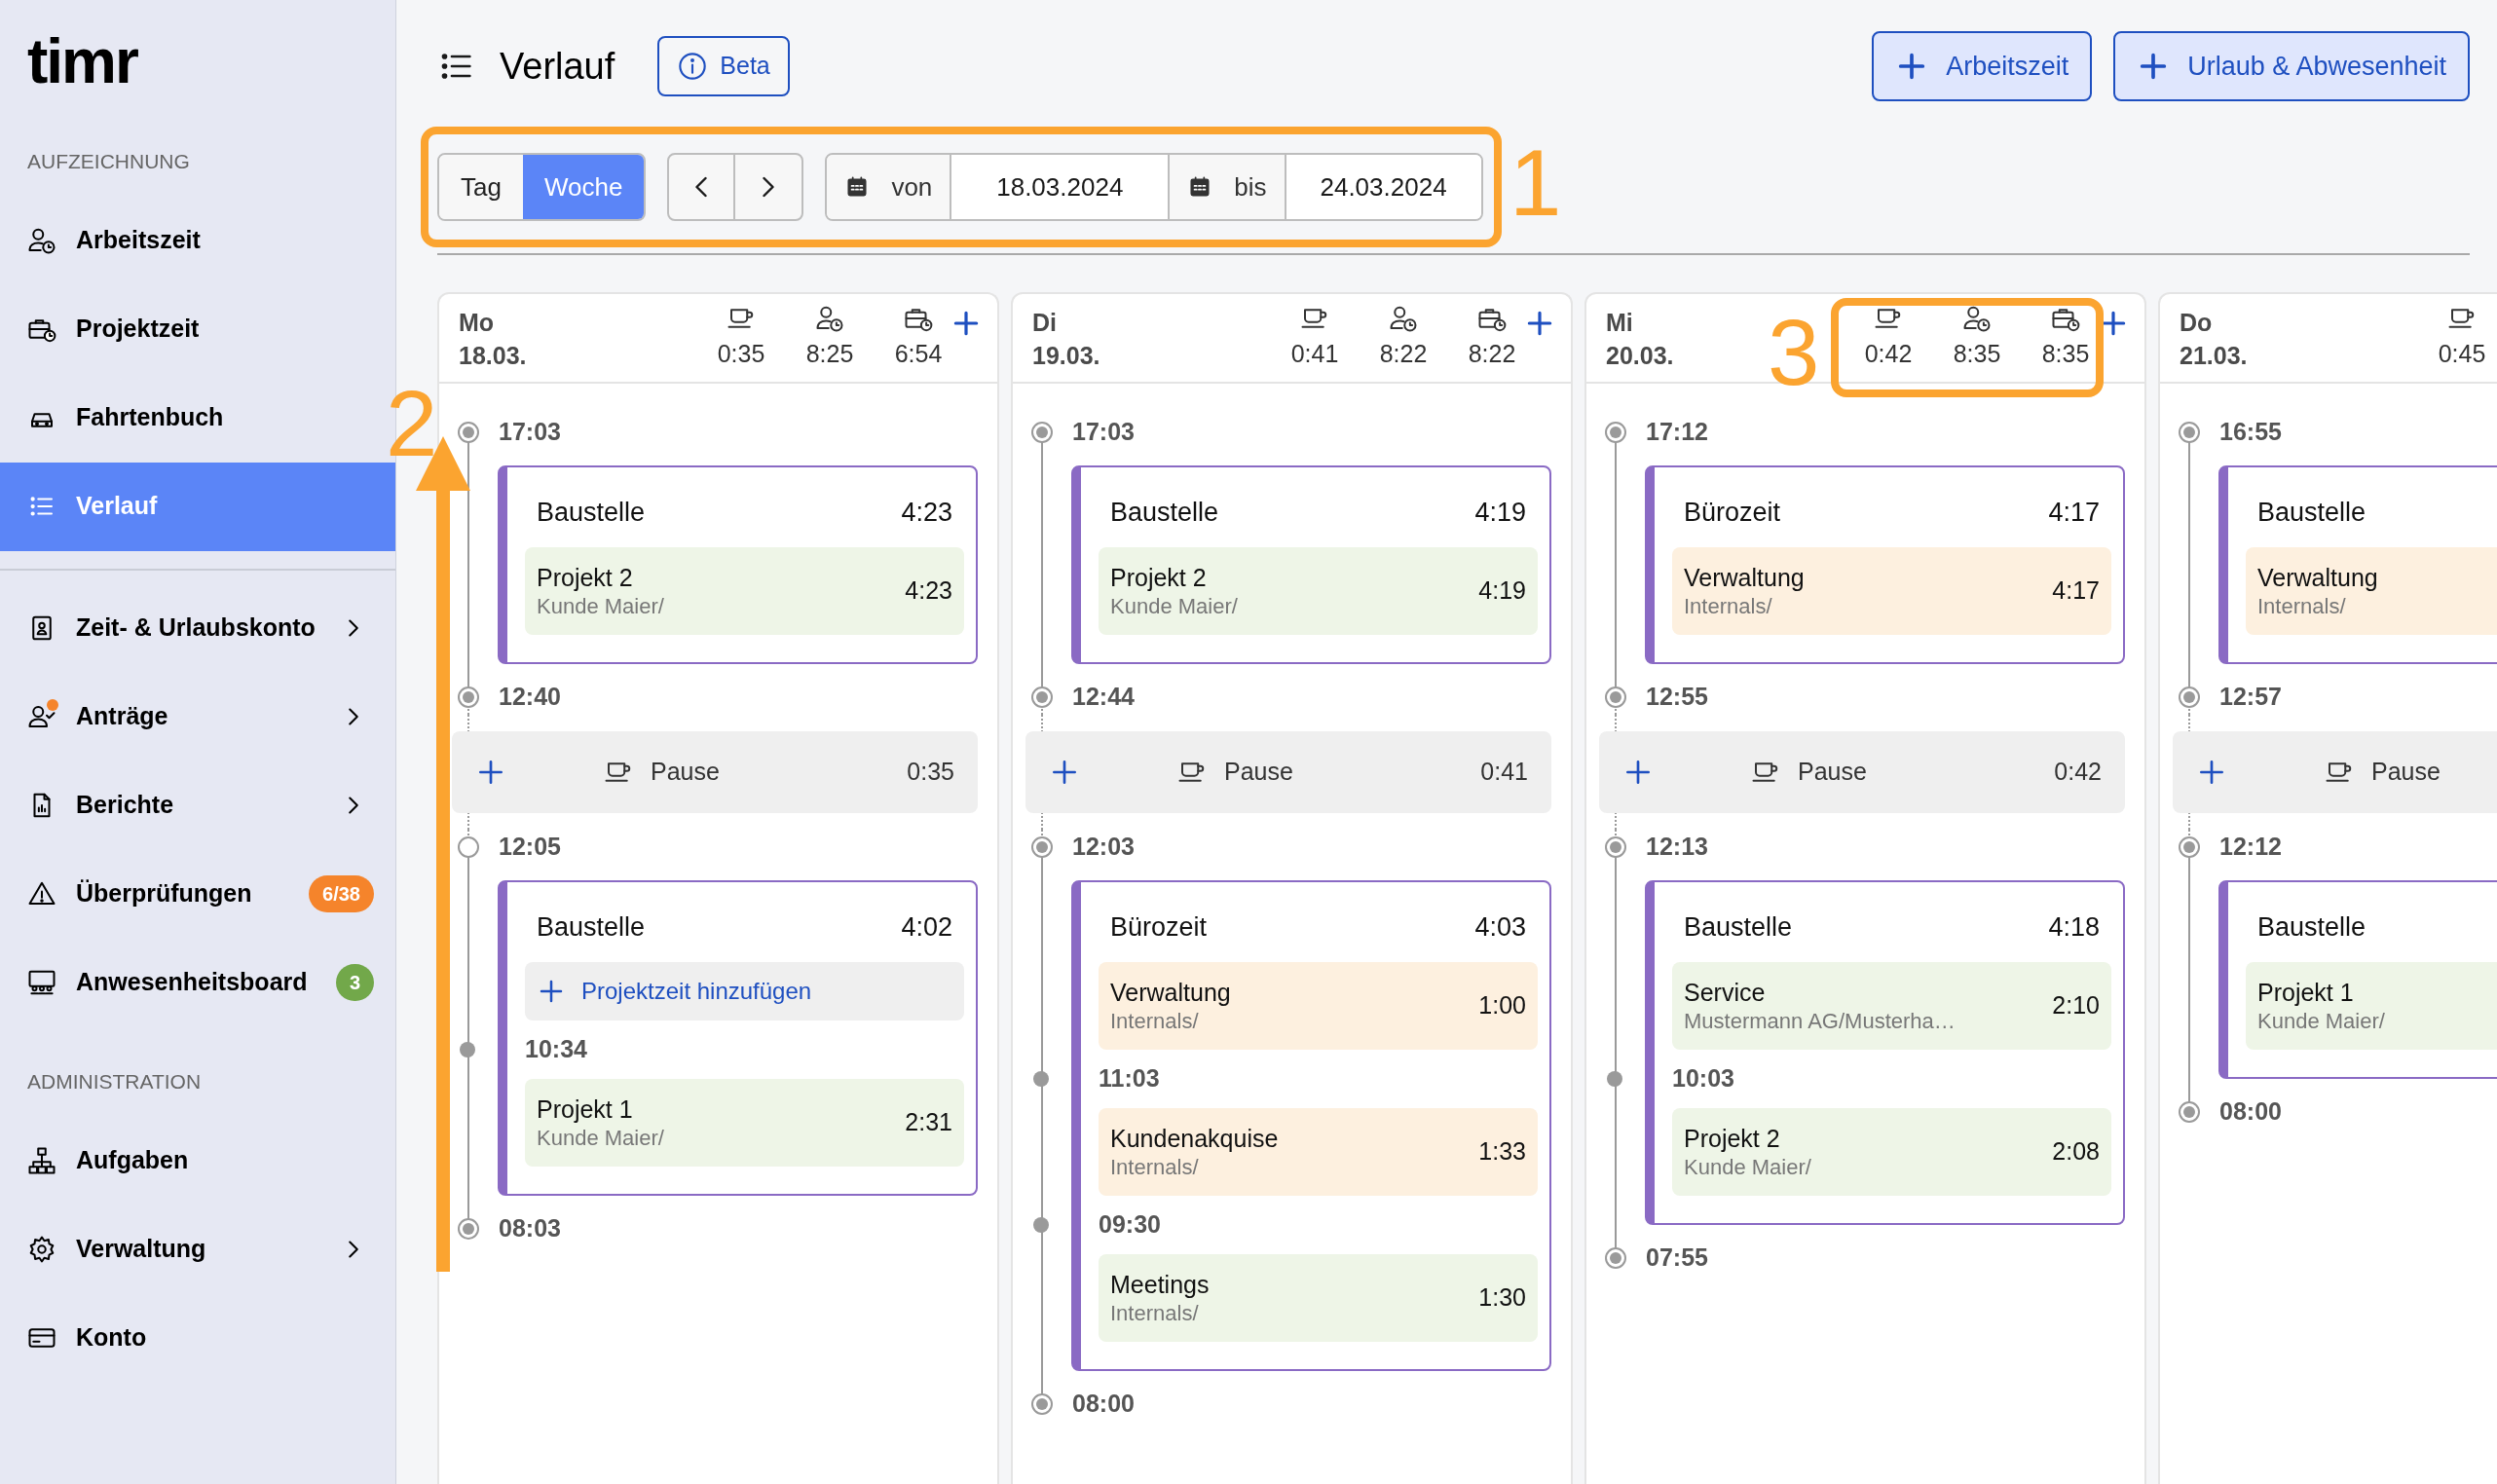  What do you see at coordinates (530, 432) in the screenshot?
I see `time-label: 17:03` at bounding box center [530, 432].